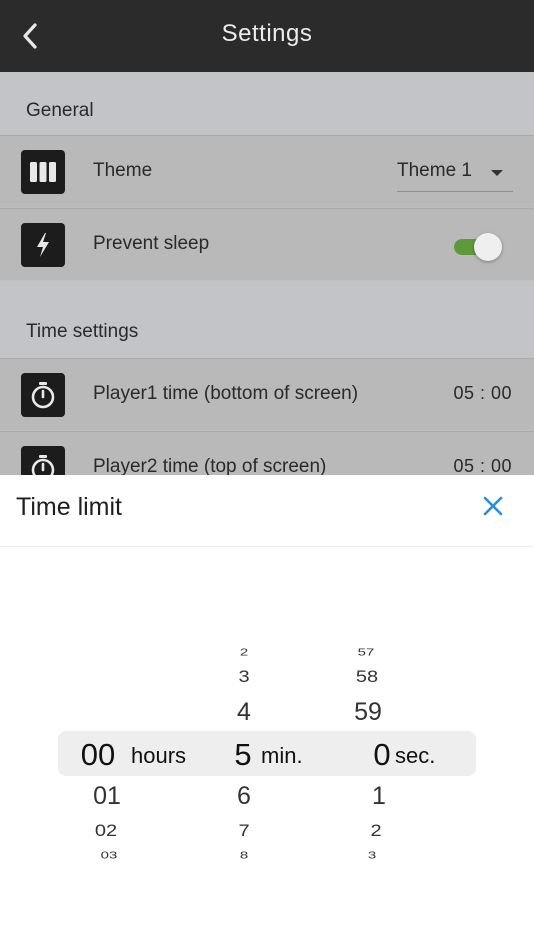 This screenshot has width=534, height=950. What do you see at coordinates (226, 393) in the screenshot?
I see `player1-time-label: Player1 time (bottom of screen)` at bounding box center [226, 393].